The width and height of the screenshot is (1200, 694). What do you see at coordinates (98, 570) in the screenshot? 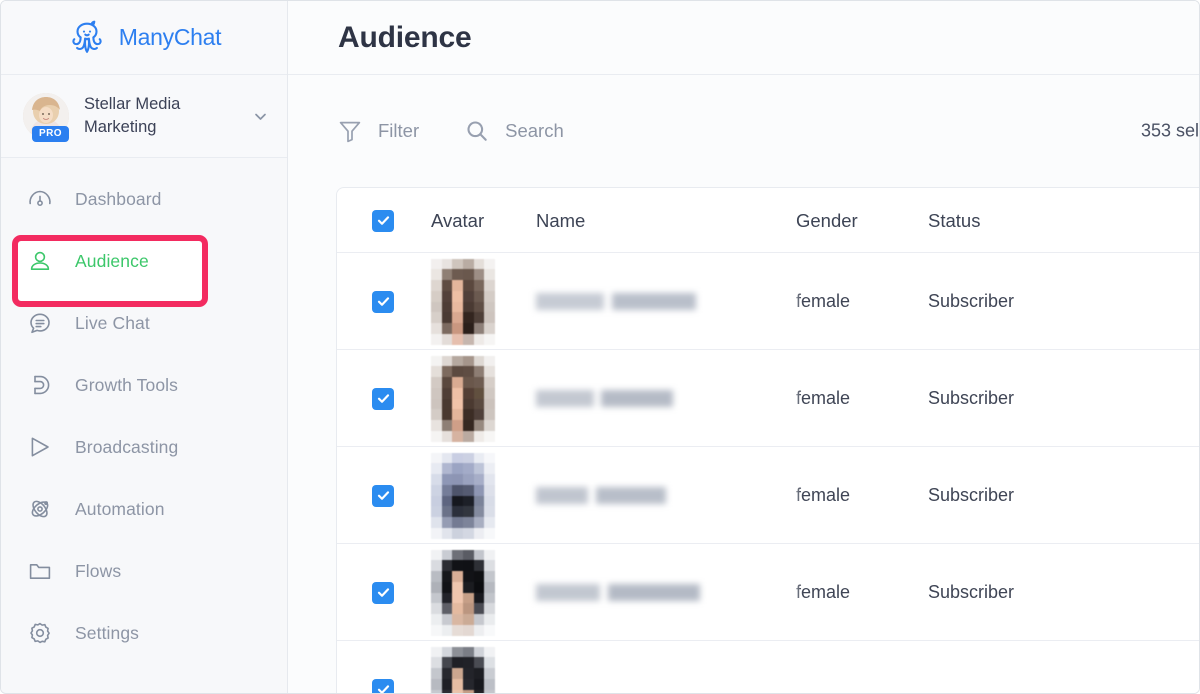
I see `sidebar-item-label: Flows` at bounding box center [98, 570].